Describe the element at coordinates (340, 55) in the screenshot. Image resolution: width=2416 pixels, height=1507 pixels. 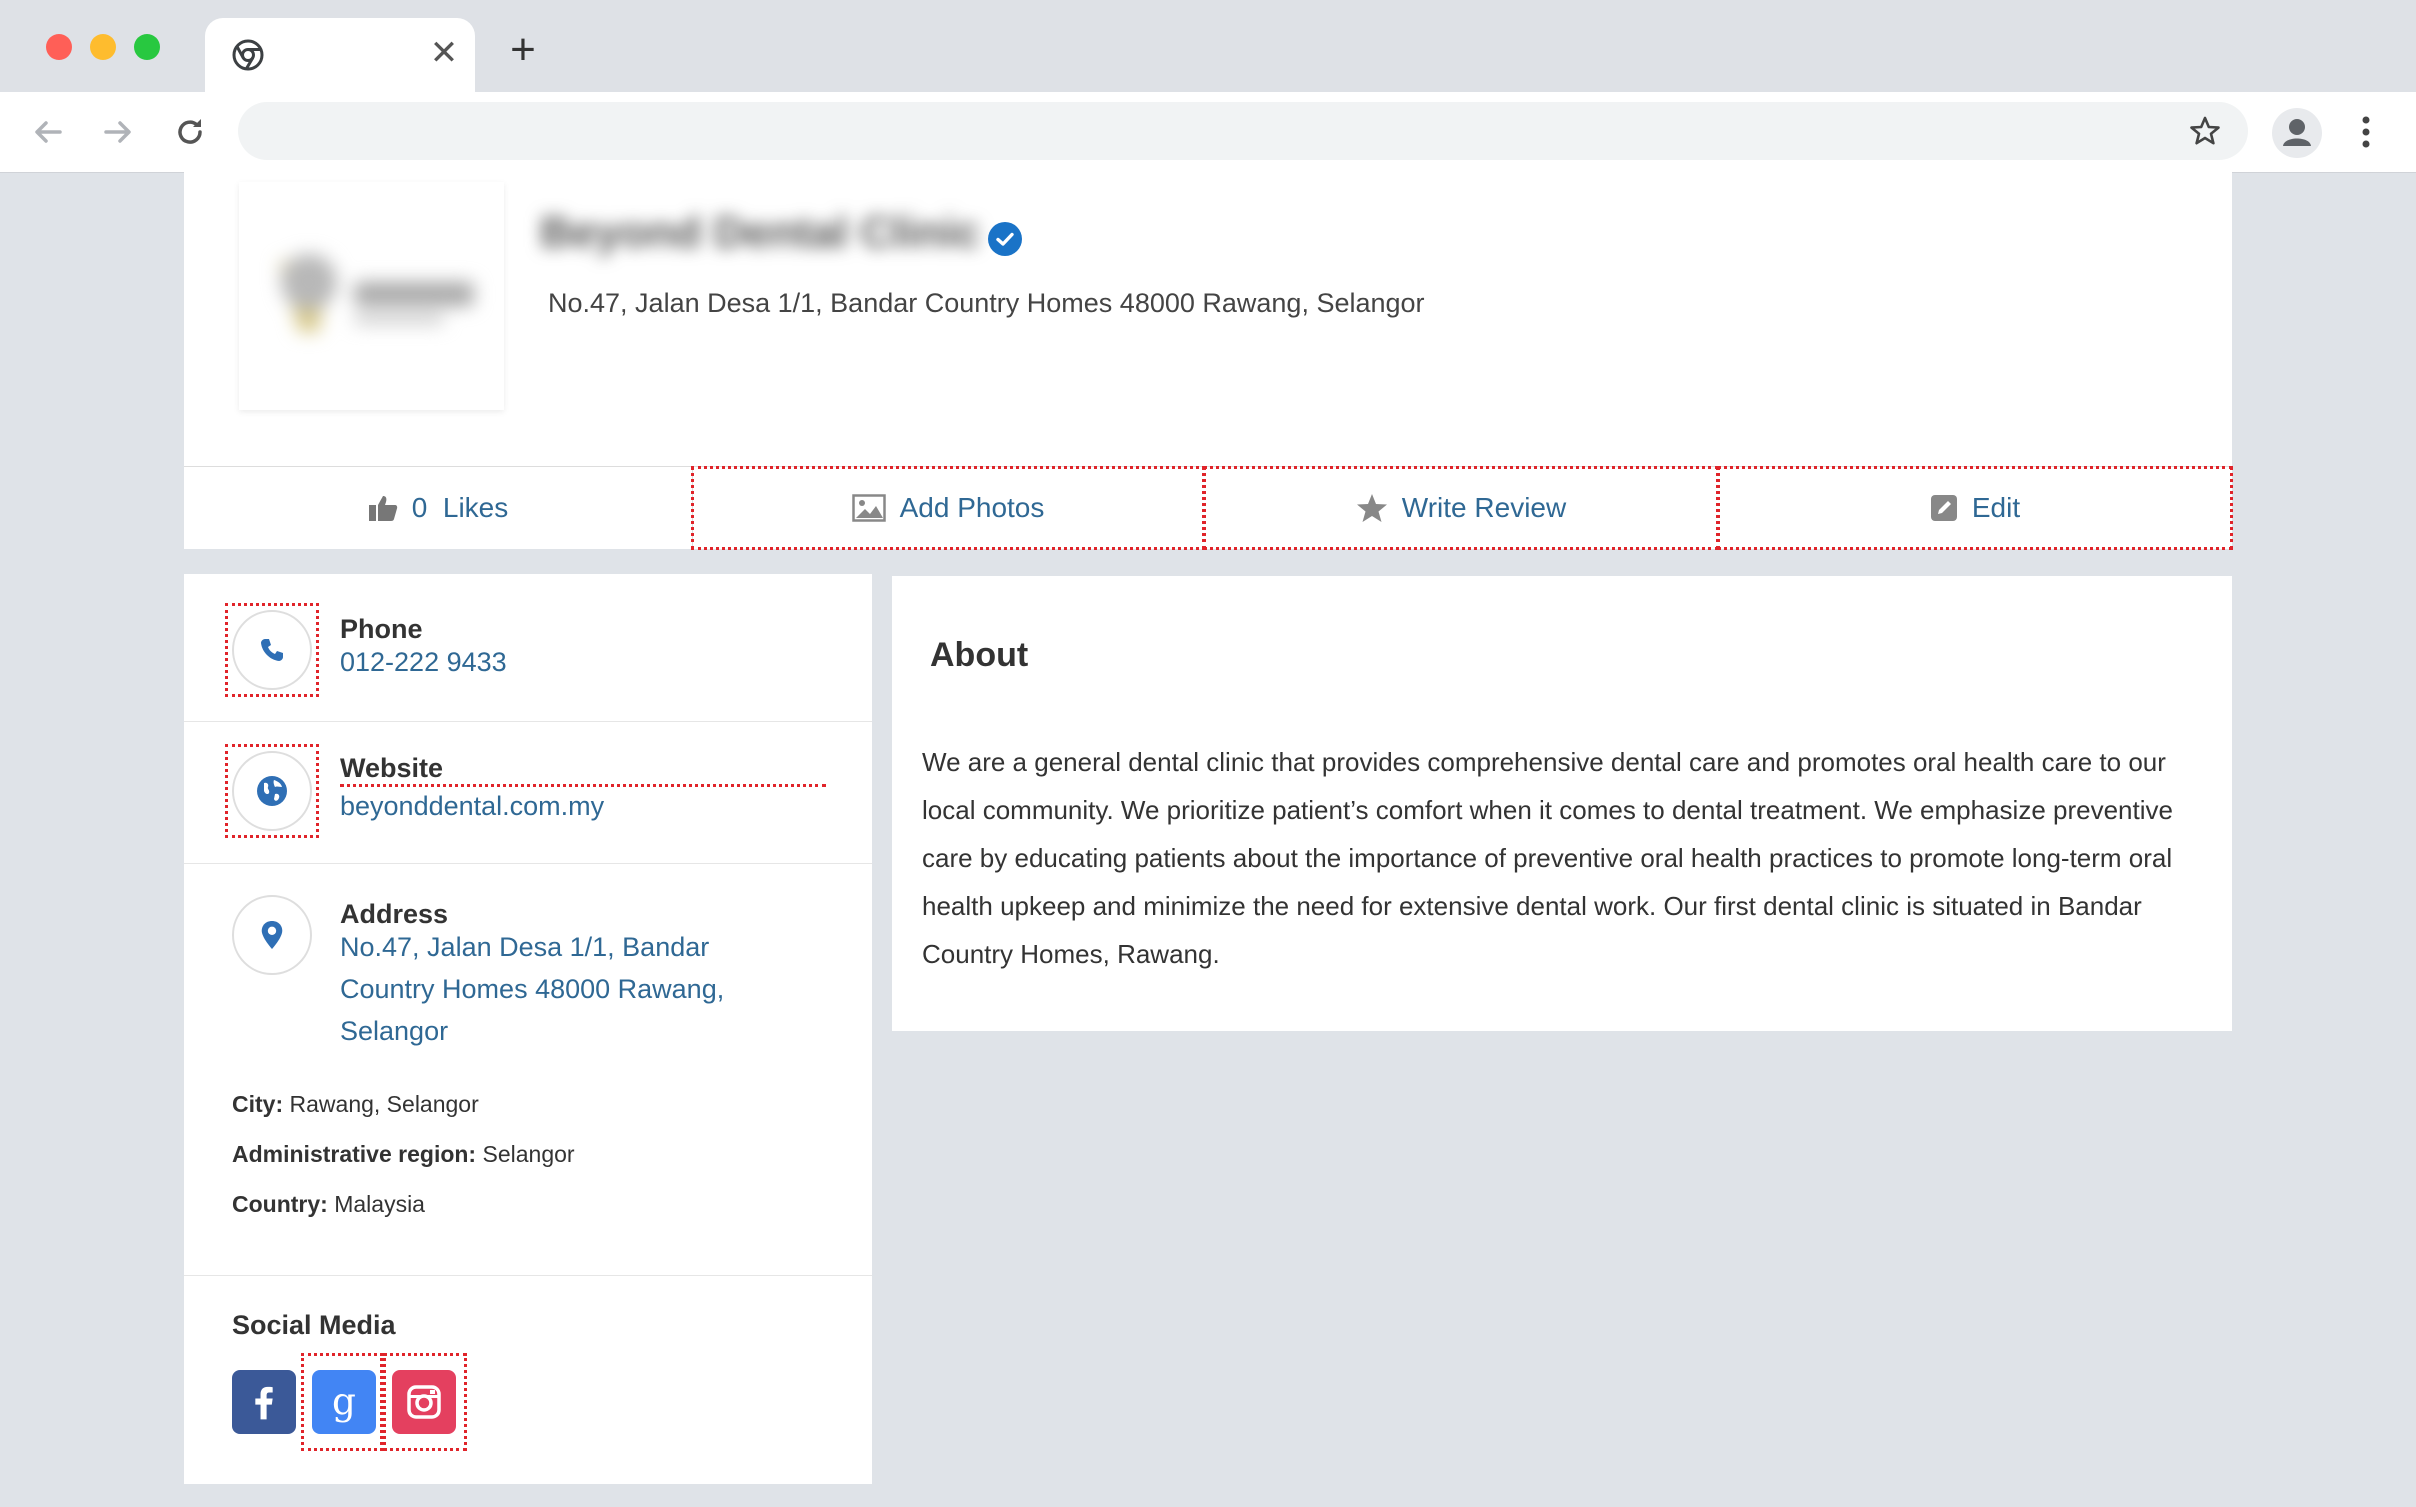
I see `browser-tab: ✕` at that location.